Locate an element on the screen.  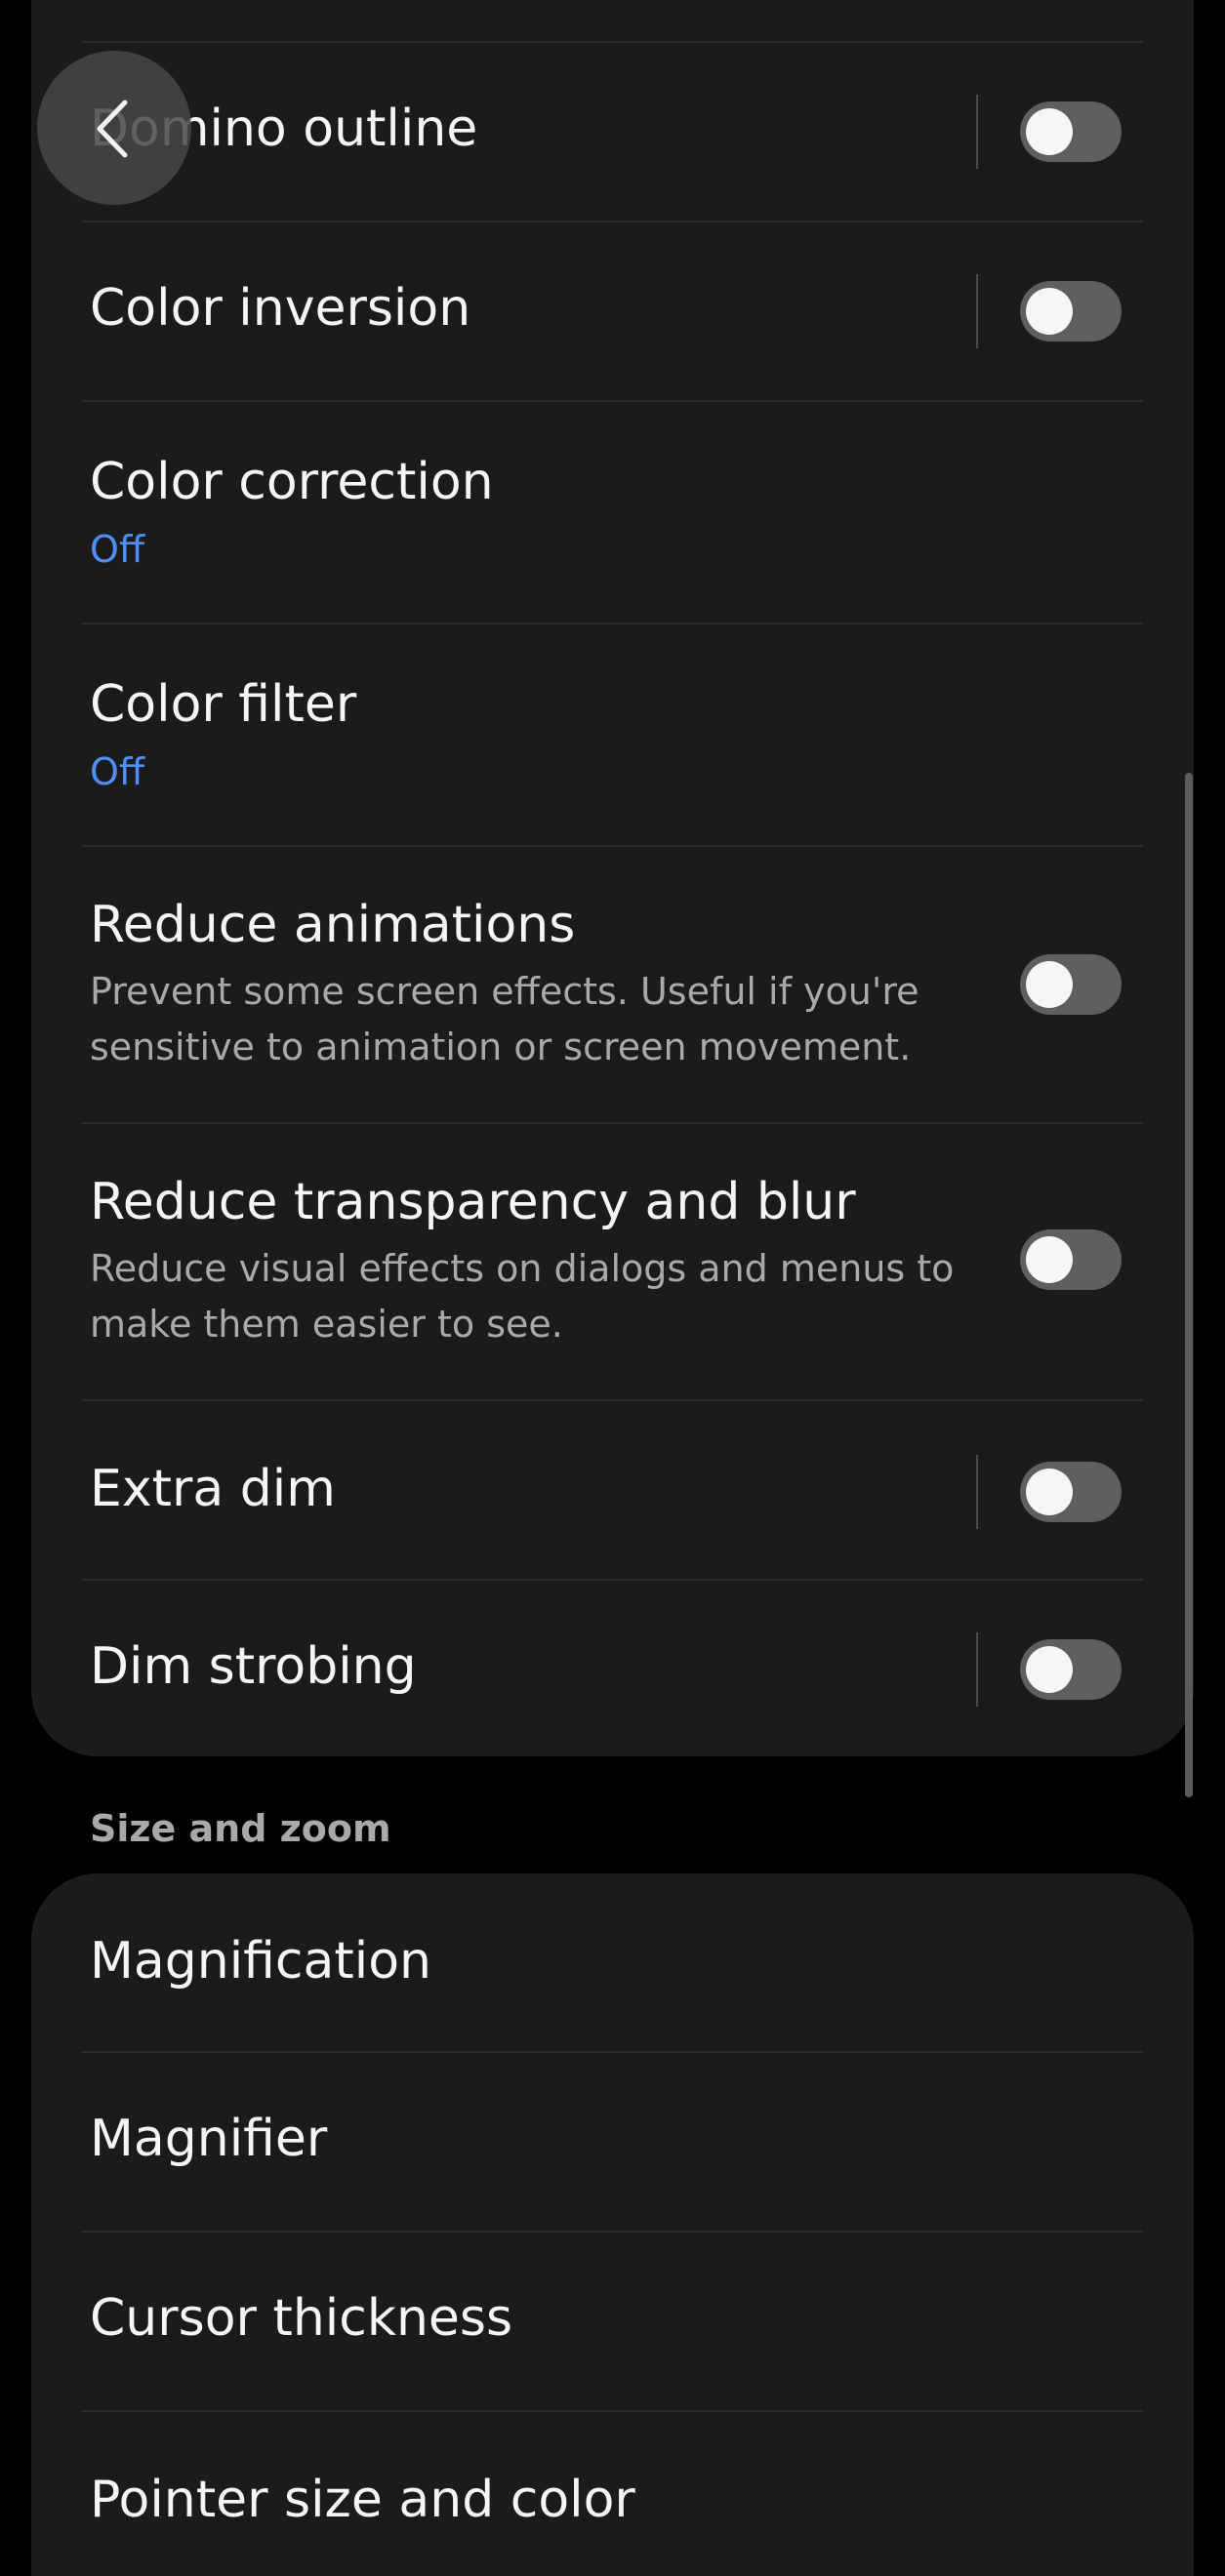
setting-row-extra-dim: Extra dim is located at coordinates (612, 1490).